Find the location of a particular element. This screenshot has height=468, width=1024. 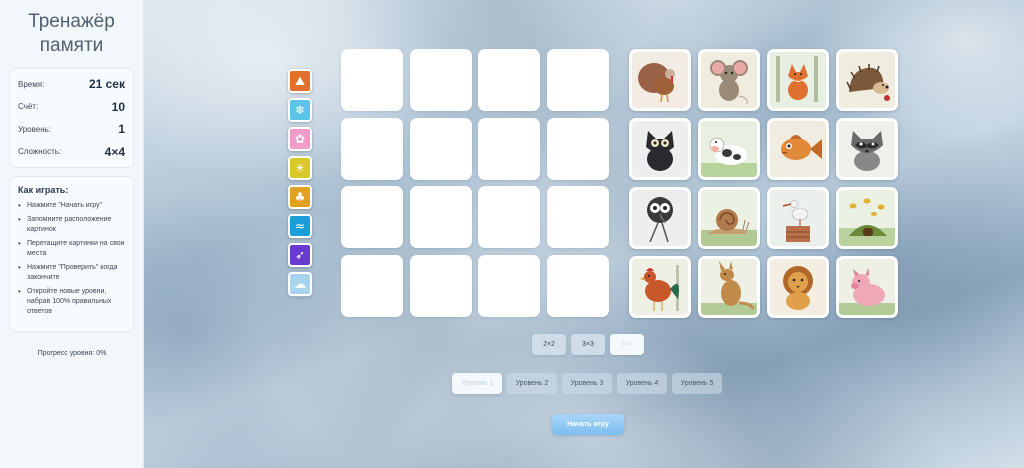

picture-card-kangaroo is located at coordinates (729, 287).